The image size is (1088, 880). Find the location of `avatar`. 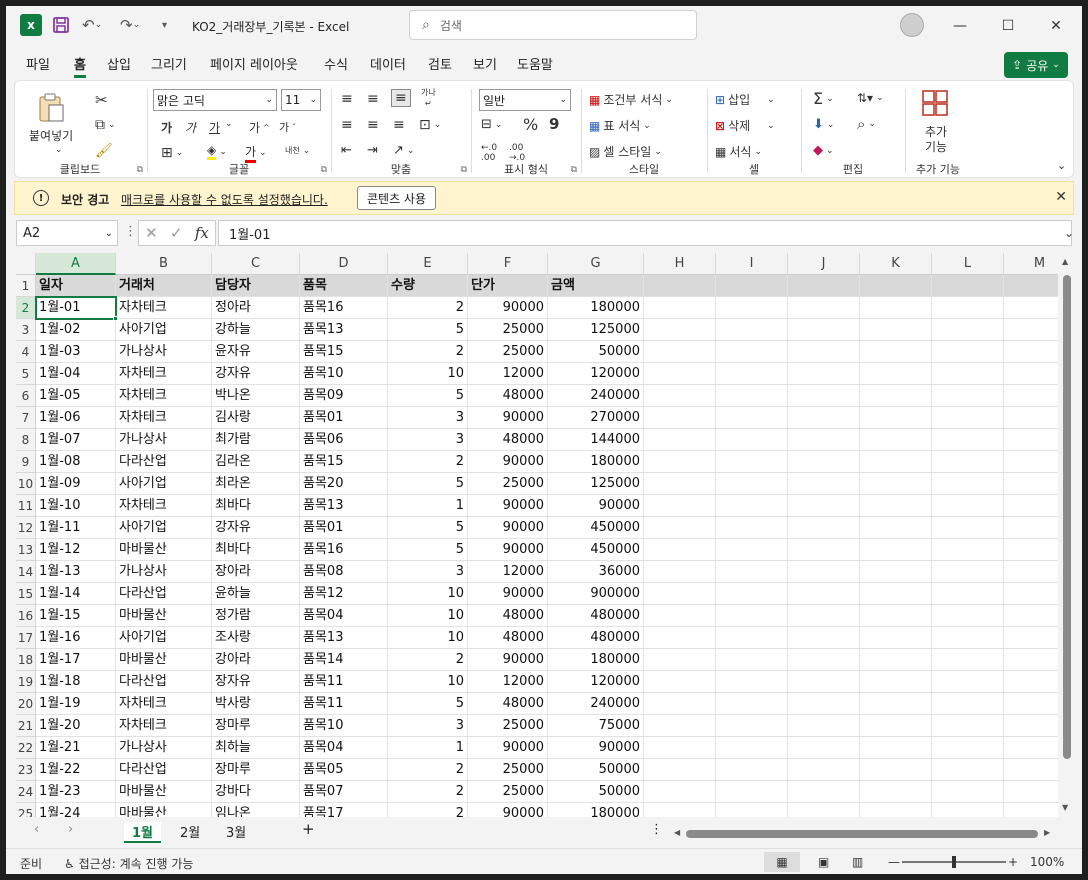

avatar is located at coordinates (912, 25).